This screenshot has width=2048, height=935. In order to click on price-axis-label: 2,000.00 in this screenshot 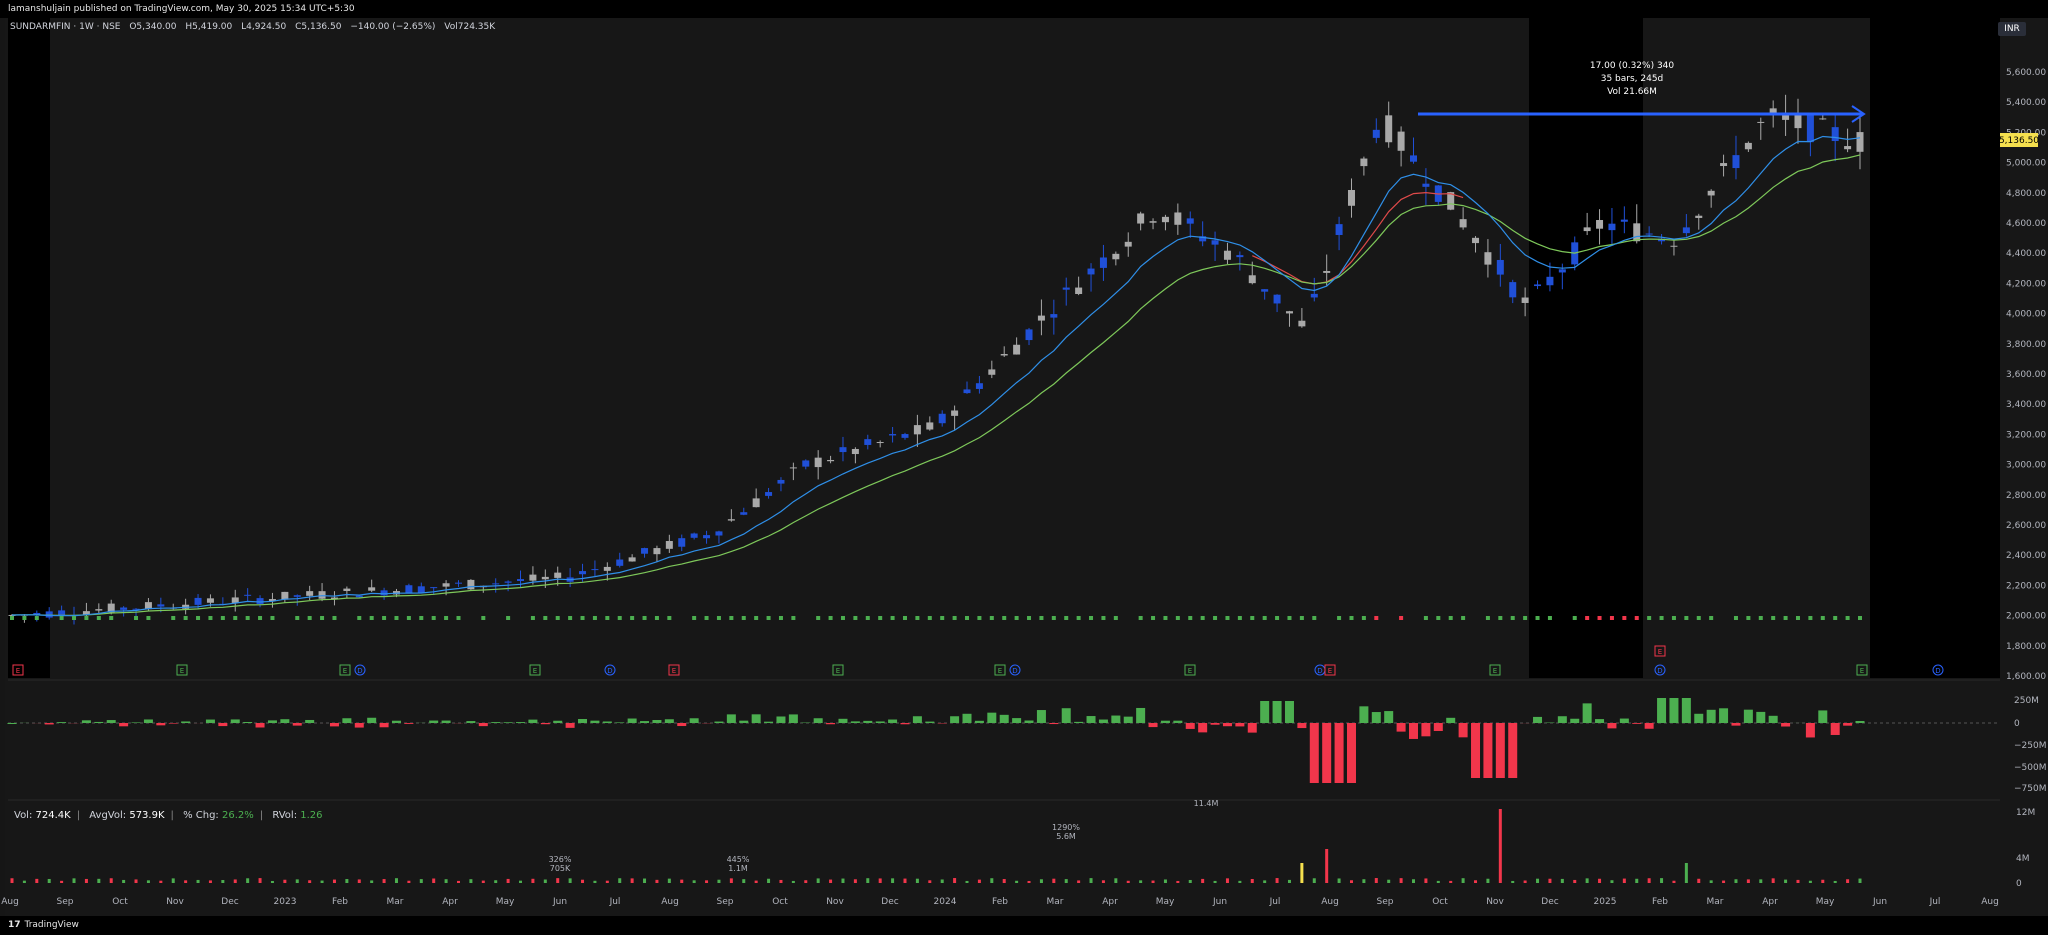, I will do `click(2026, 617)`.